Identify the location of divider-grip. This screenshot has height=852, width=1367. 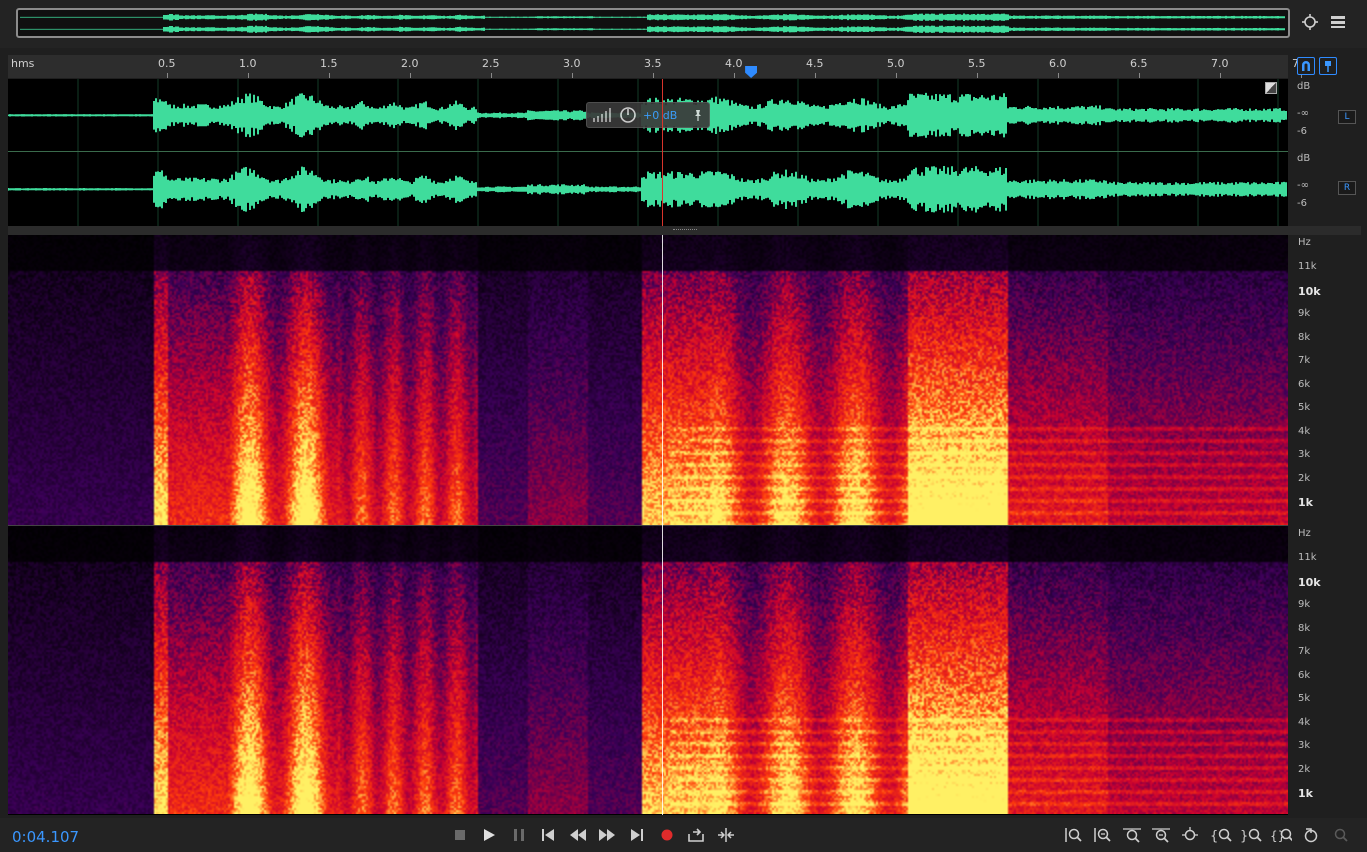
(685, 230).